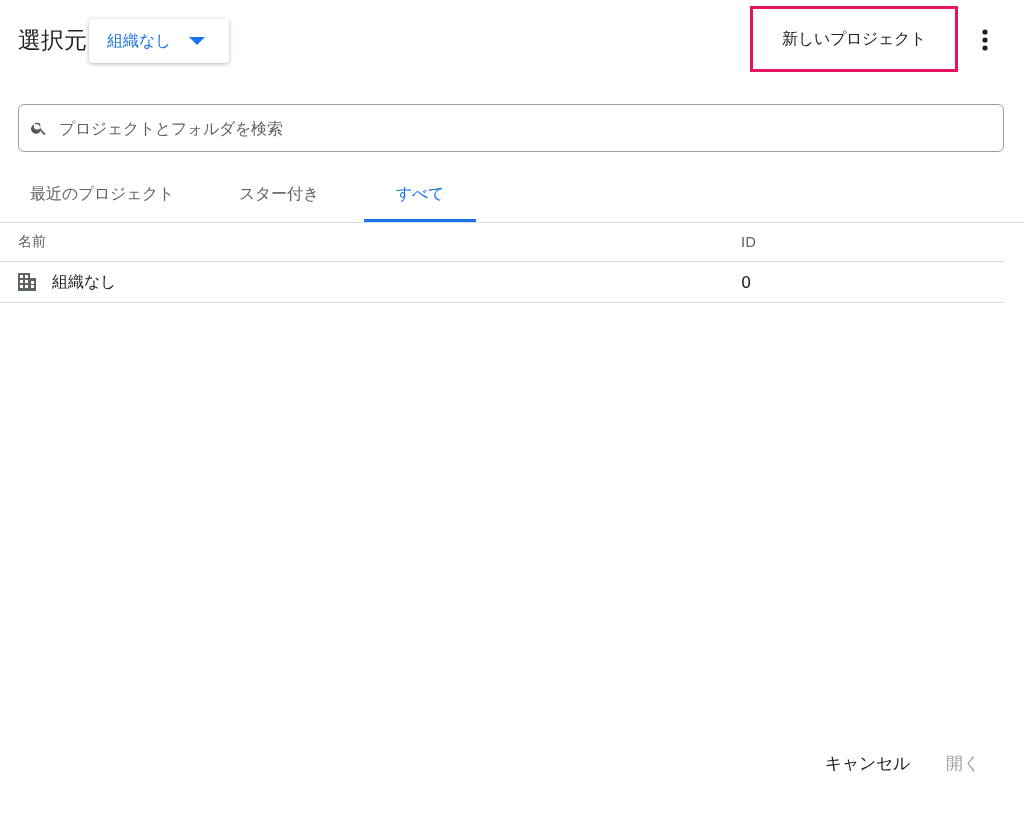 This screenshot has height=813, width=1024. Describe the element at coordinates (32, 242) in the screenshot. I see `column-header: 名前` at that location.